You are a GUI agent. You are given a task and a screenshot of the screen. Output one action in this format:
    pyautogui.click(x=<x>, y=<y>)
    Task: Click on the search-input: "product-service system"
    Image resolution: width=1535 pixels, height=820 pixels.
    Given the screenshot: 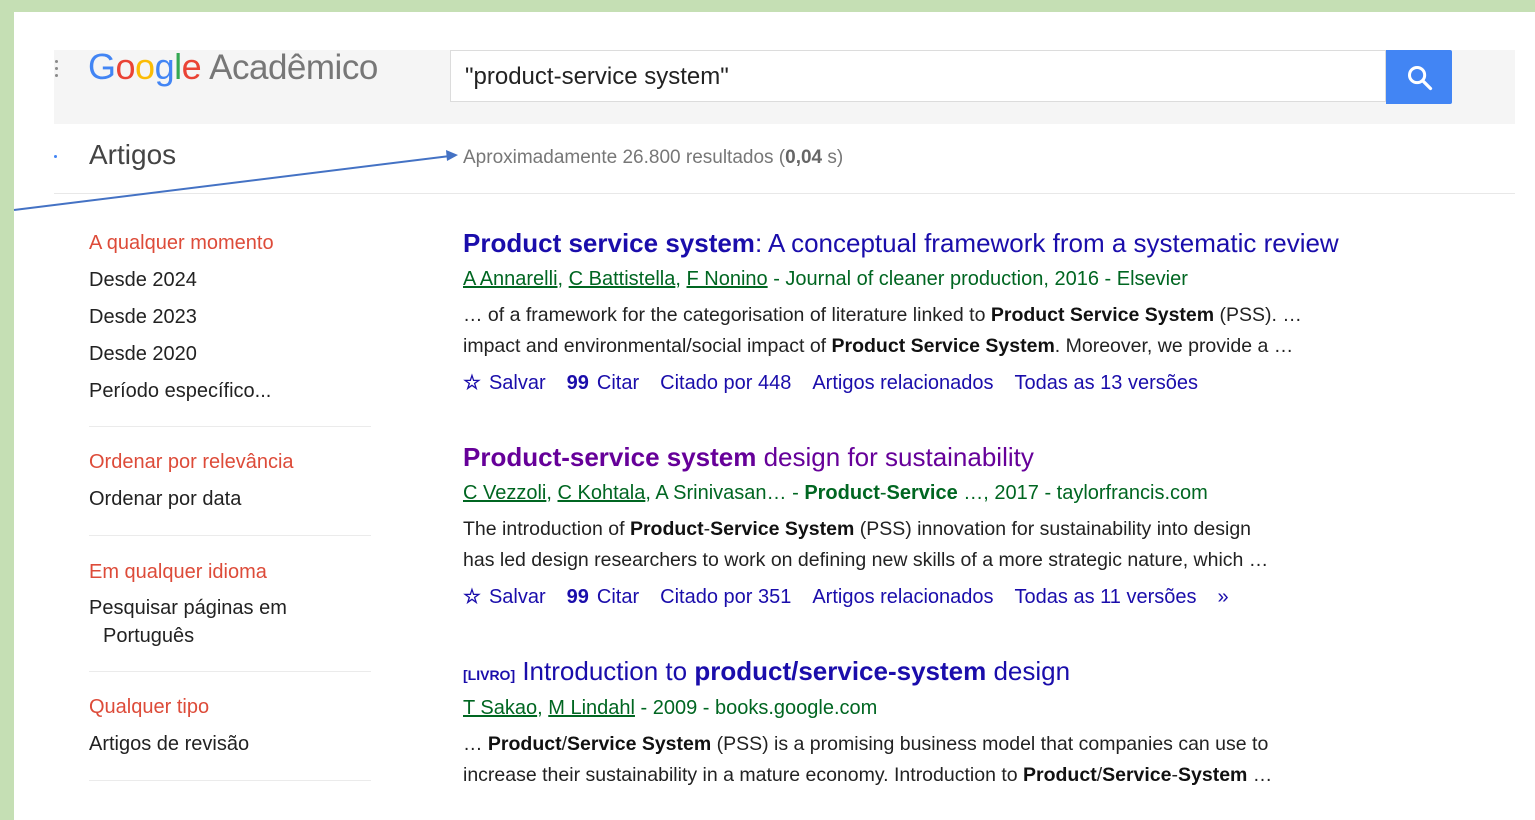 What is the action you would take?
    pyautogui.click(x=918, y=76)
    